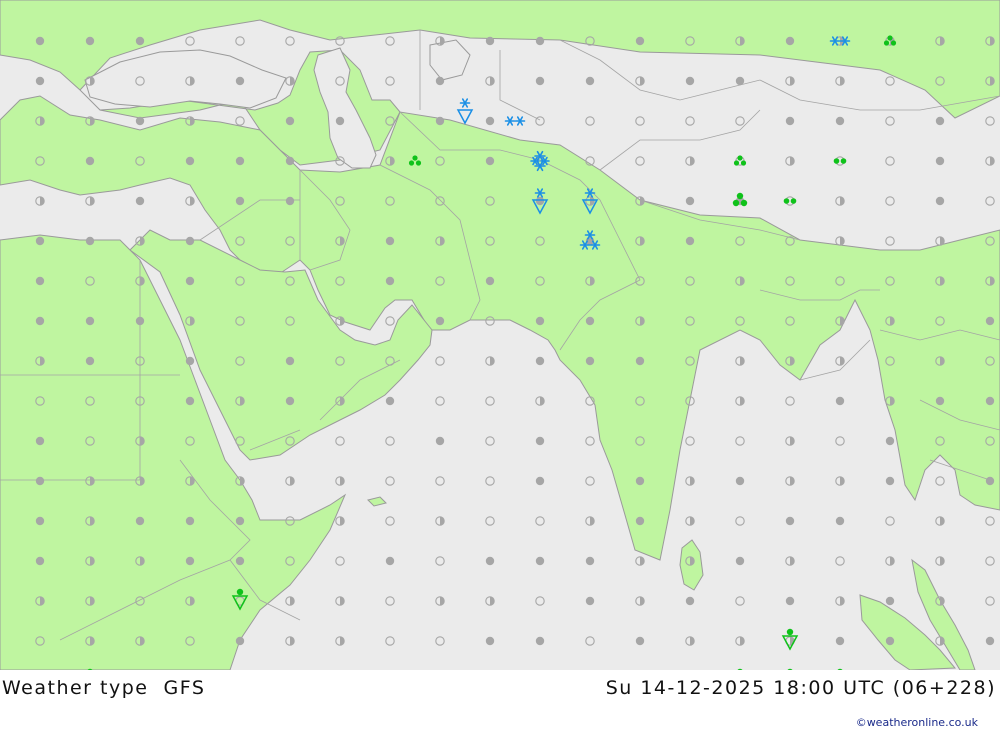  Describe the element at coordinates (800, 688) in the screenshot. I see `map-datetime: Su 14-12-2025 18:00 UTC (06+228)` at that location.